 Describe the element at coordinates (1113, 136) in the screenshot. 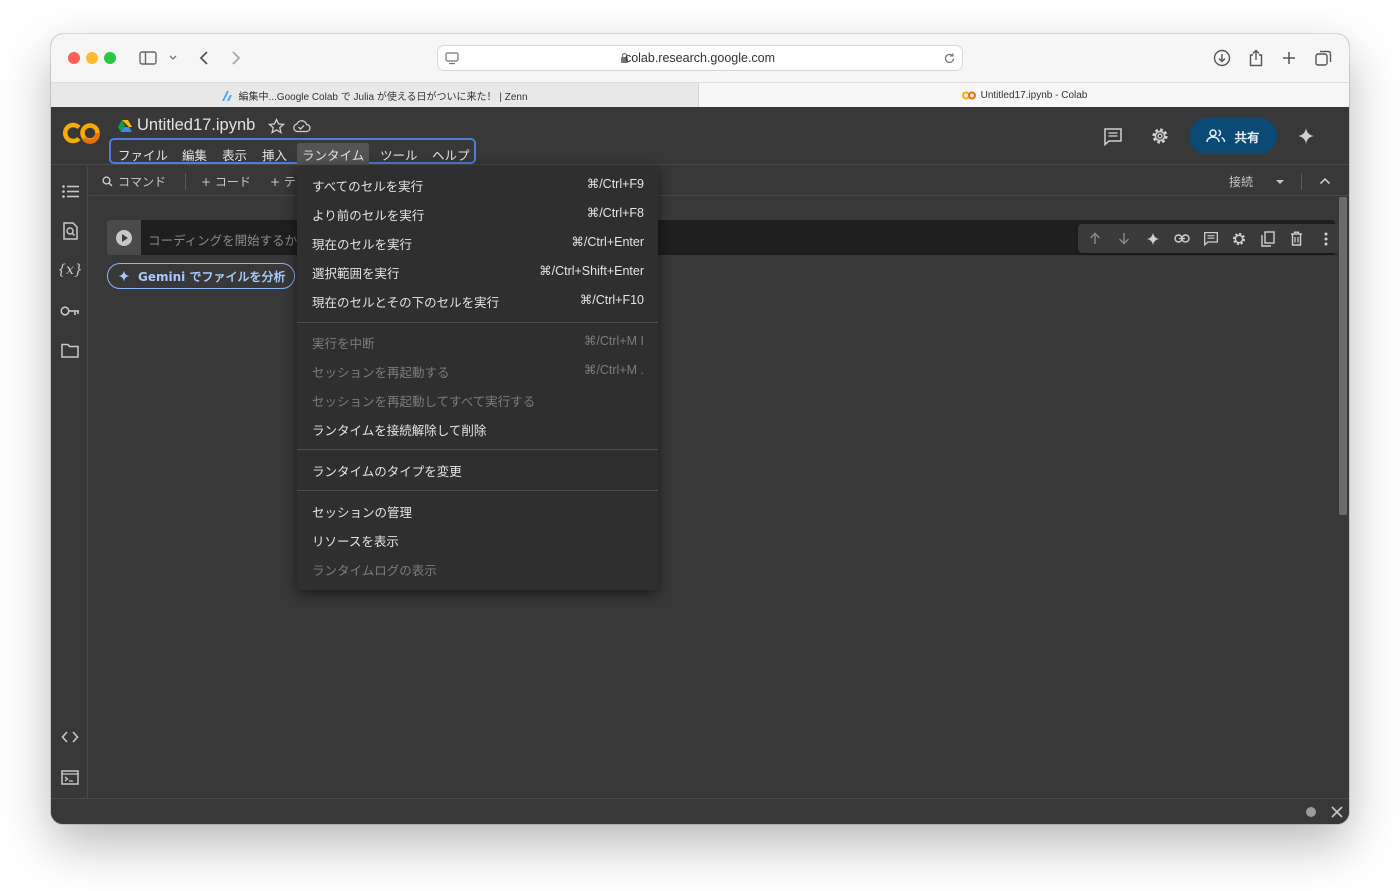

I see `comments-icon` at that location.